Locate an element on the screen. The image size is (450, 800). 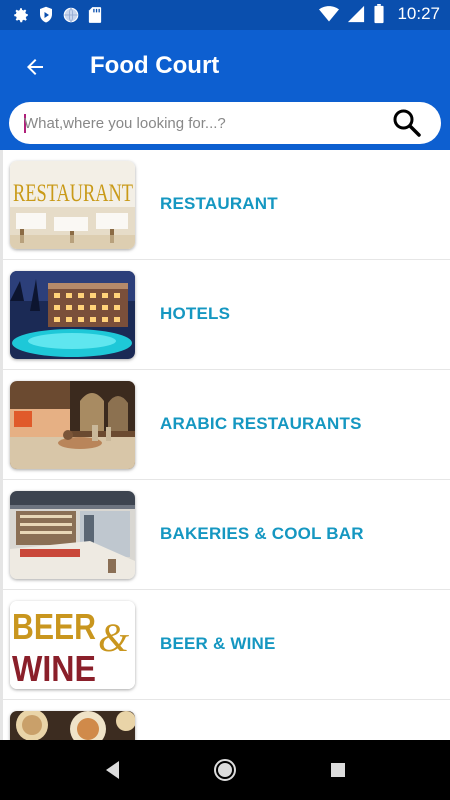
hotels-thumbnail is located at coordinates (72, 315).